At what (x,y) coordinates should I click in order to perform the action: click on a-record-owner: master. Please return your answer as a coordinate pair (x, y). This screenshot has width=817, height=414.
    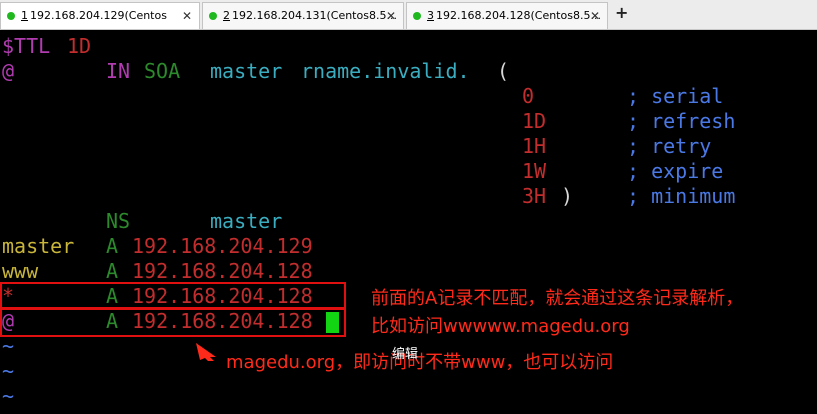
    Looking at the image, I should click on (38, 246).